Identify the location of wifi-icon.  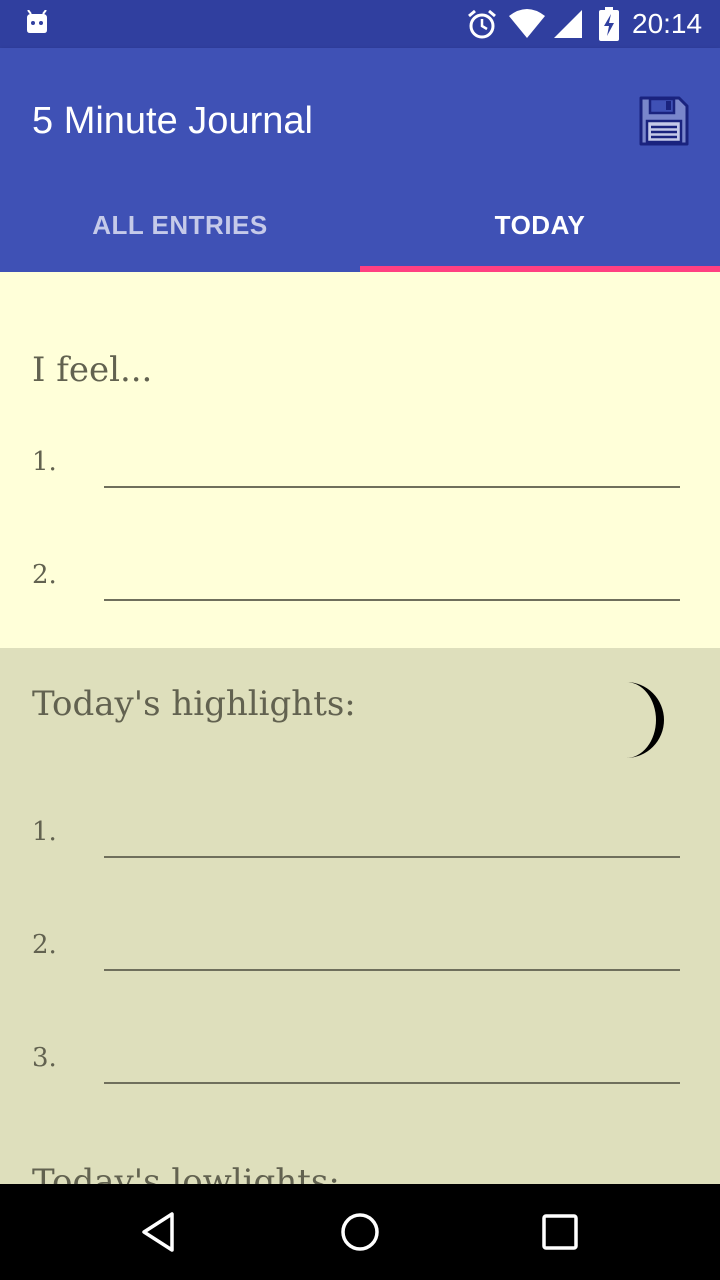
(527, 23).